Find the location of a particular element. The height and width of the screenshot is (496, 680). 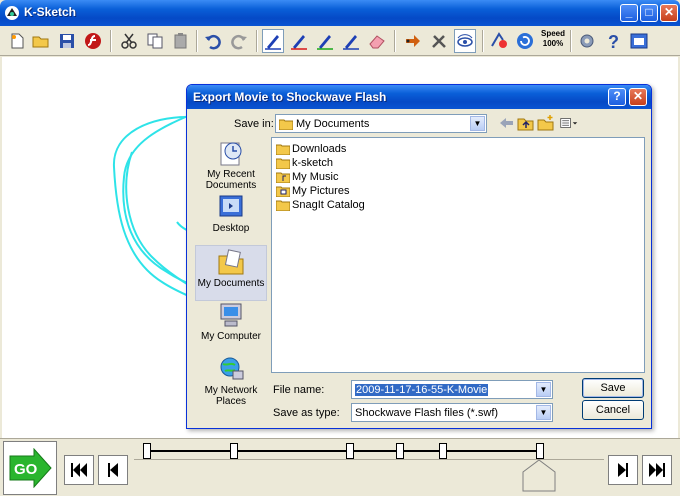

list-item: My Pictures is located at coordinates (312, 191).